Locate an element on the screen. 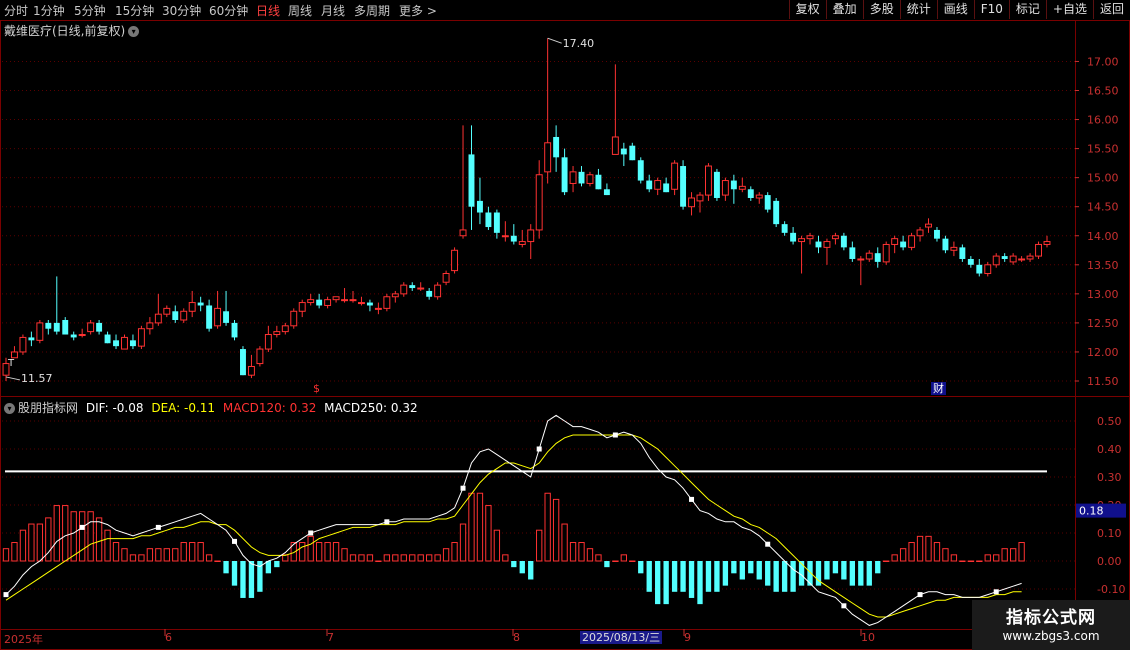  watermark-title: 指标公式网 is located at coordinates (1051, 618).